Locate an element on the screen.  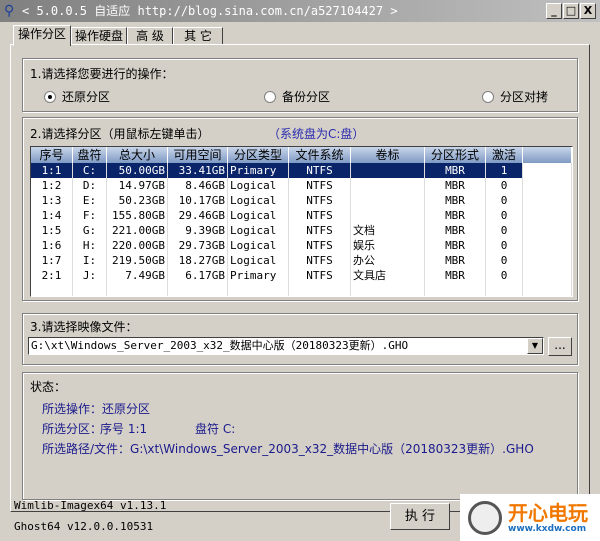
radio-backup: 备份分区 is located at coordinates (297, 96).